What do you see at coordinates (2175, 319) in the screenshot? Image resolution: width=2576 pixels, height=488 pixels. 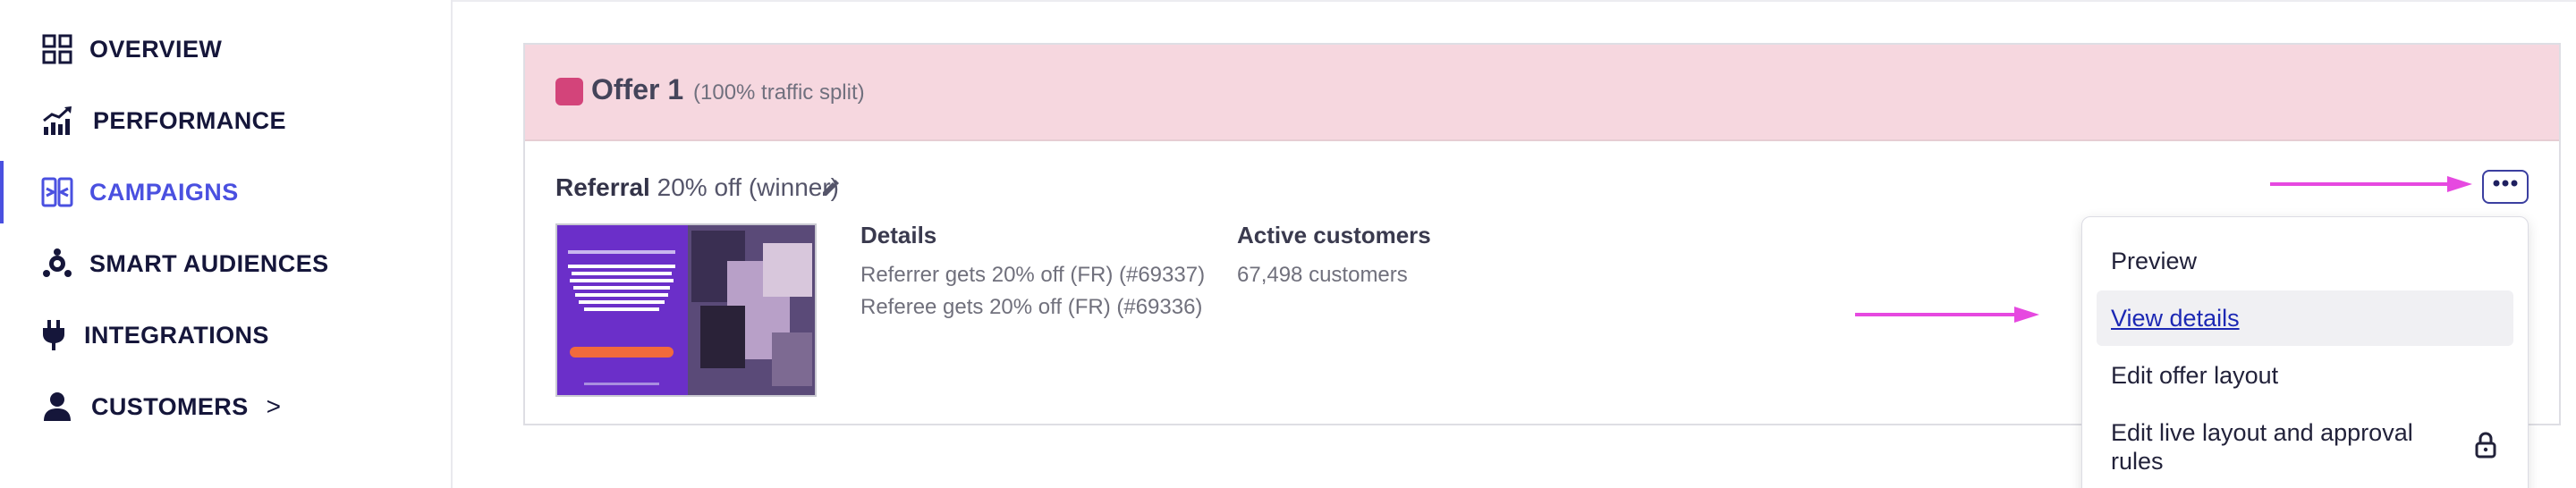 I see `menu-item-view-details: View details` at bounding box center [2175, 319].